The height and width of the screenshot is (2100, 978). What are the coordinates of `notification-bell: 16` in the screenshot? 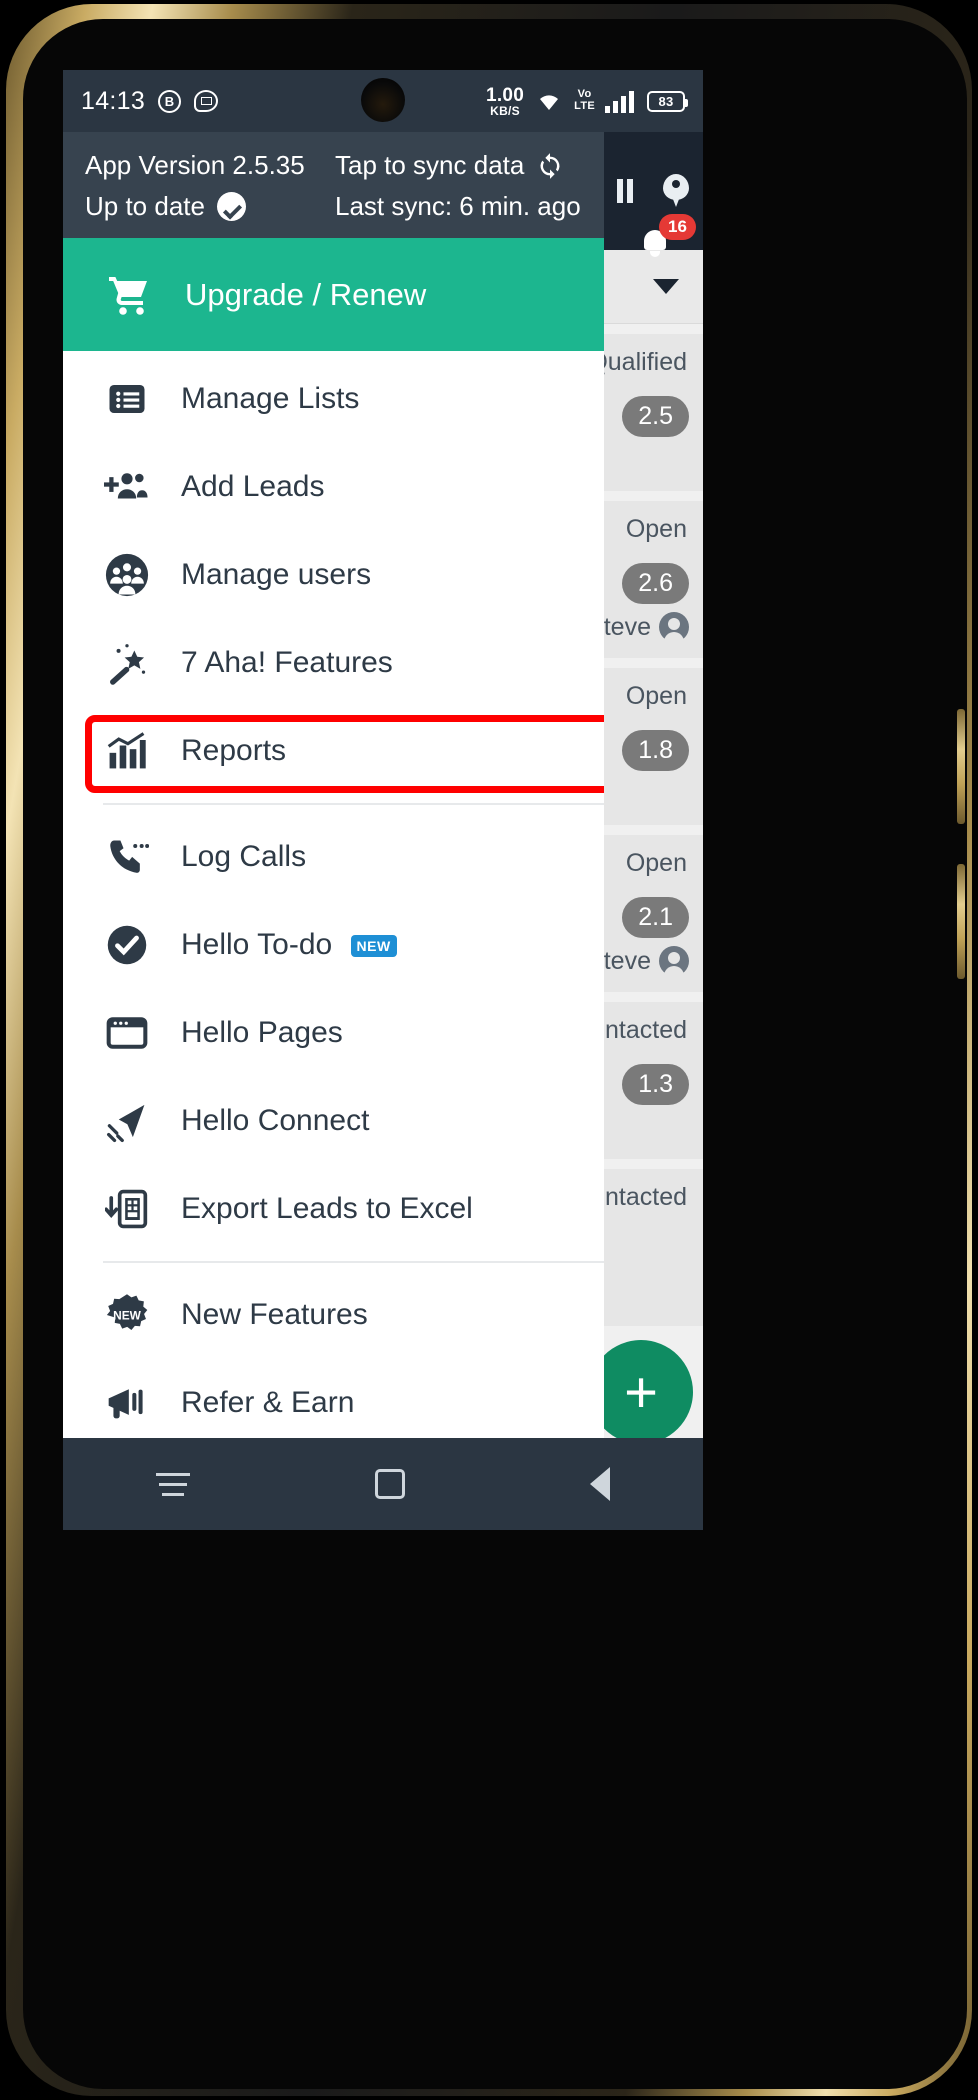 It's located at (668, 235).